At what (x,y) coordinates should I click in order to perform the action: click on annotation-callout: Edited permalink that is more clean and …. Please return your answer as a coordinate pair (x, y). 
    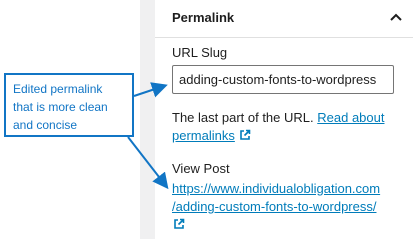
    Looking at the image, I should click on (69, 105).